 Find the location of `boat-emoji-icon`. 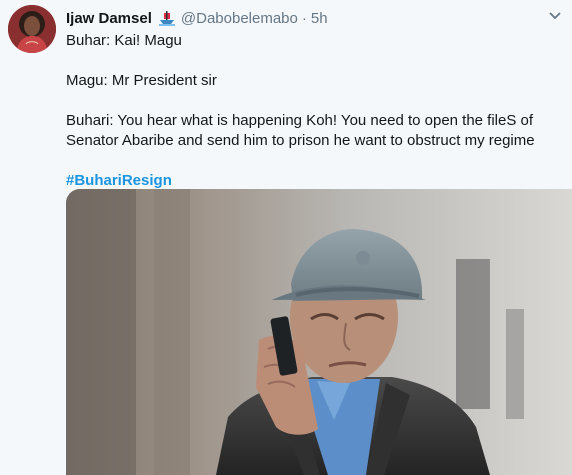

boat-emoji-icon is located at coordinates (167, 18).